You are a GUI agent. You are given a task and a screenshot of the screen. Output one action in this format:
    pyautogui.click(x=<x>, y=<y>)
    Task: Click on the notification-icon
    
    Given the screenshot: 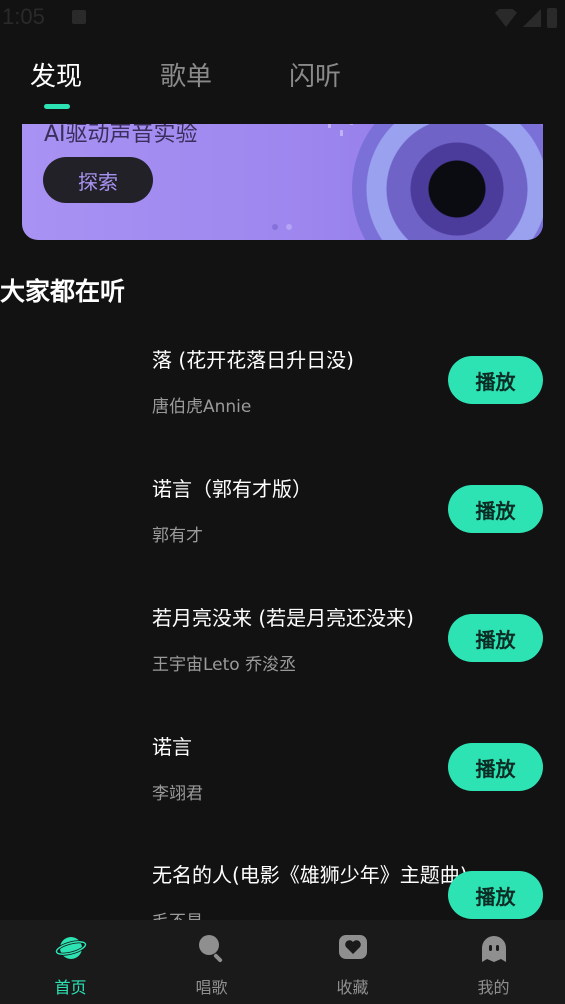 What is the action you would take?
    pyautogui.click(x=79, y=17)
    